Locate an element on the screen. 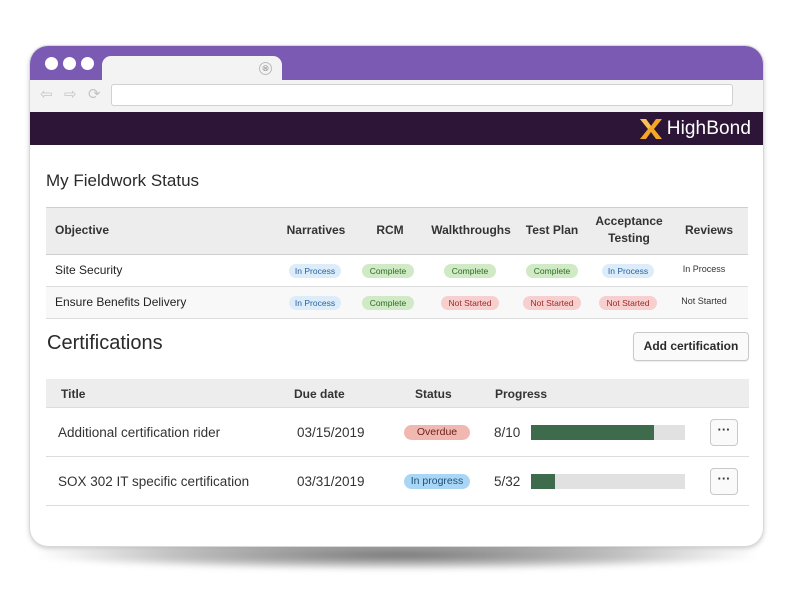  browser-titlebar: ⊗ is located at coordinates (396, 64).